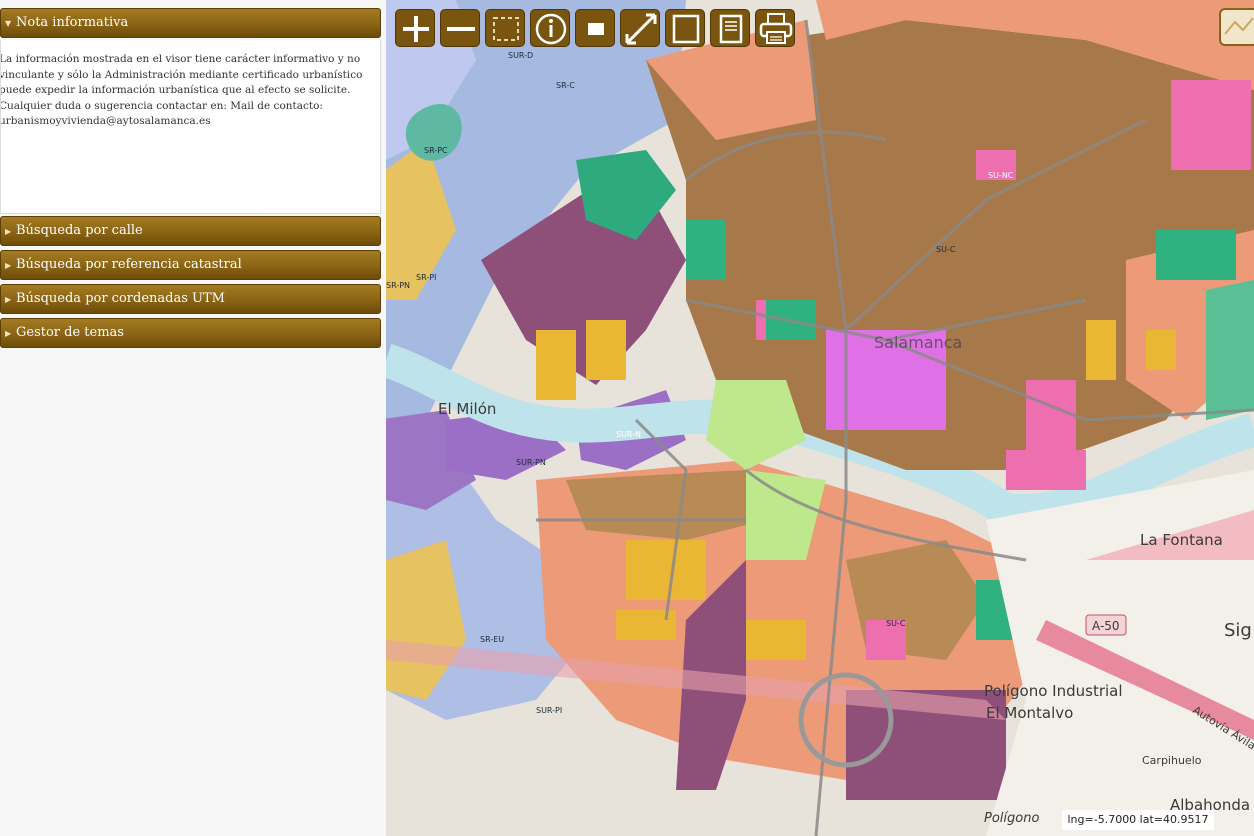 This screenshot has height=836, width=1254. Describe the element at coordinates (79, 230) in the screenshot. I see `section-label: Búsqueda por calle` at that location.